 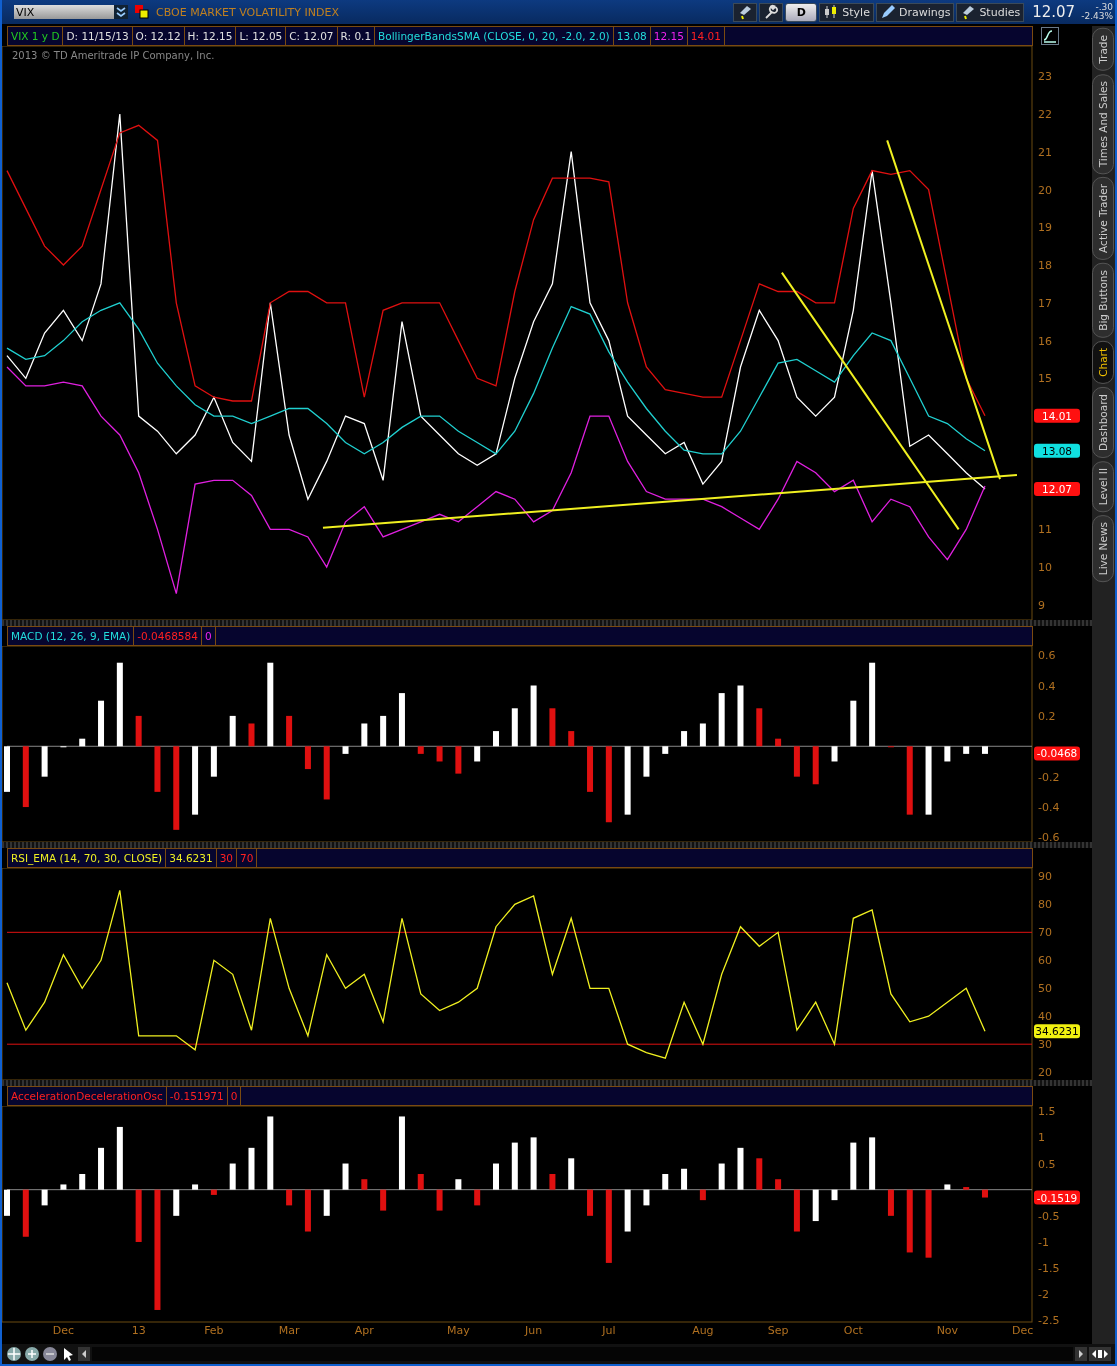 I want to click on y-axis-label: -0.6, so click(x=1049, y=836).